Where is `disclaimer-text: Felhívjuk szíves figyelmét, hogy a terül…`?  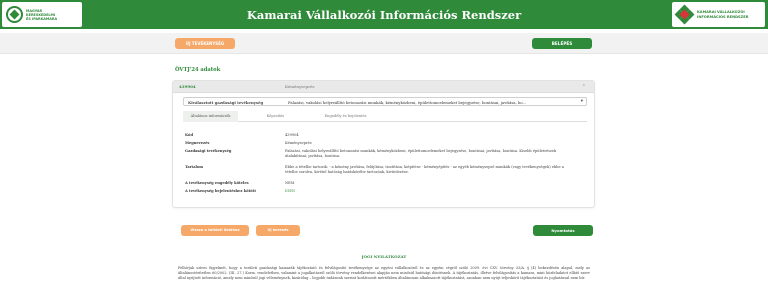
disclaimer-text: Felhívjuk szíves figyelmét, hogy a terül… is located at coordinates (384, 273).